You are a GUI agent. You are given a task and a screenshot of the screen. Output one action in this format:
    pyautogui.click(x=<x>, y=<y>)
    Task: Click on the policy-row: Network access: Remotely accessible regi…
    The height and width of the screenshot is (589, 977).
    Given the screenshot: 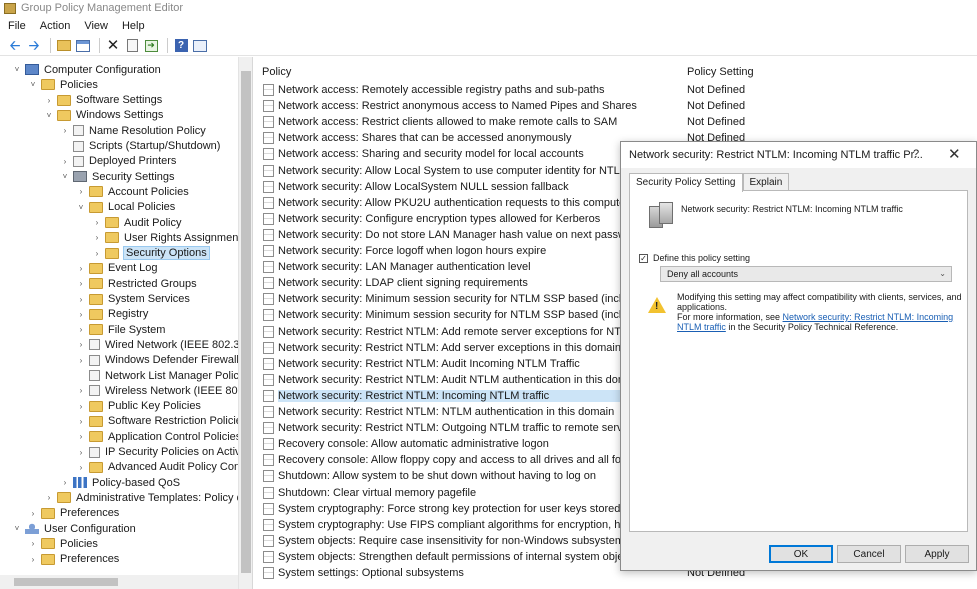 What is the action you would take?
    pyautogui.click(x=616, y=90)
    